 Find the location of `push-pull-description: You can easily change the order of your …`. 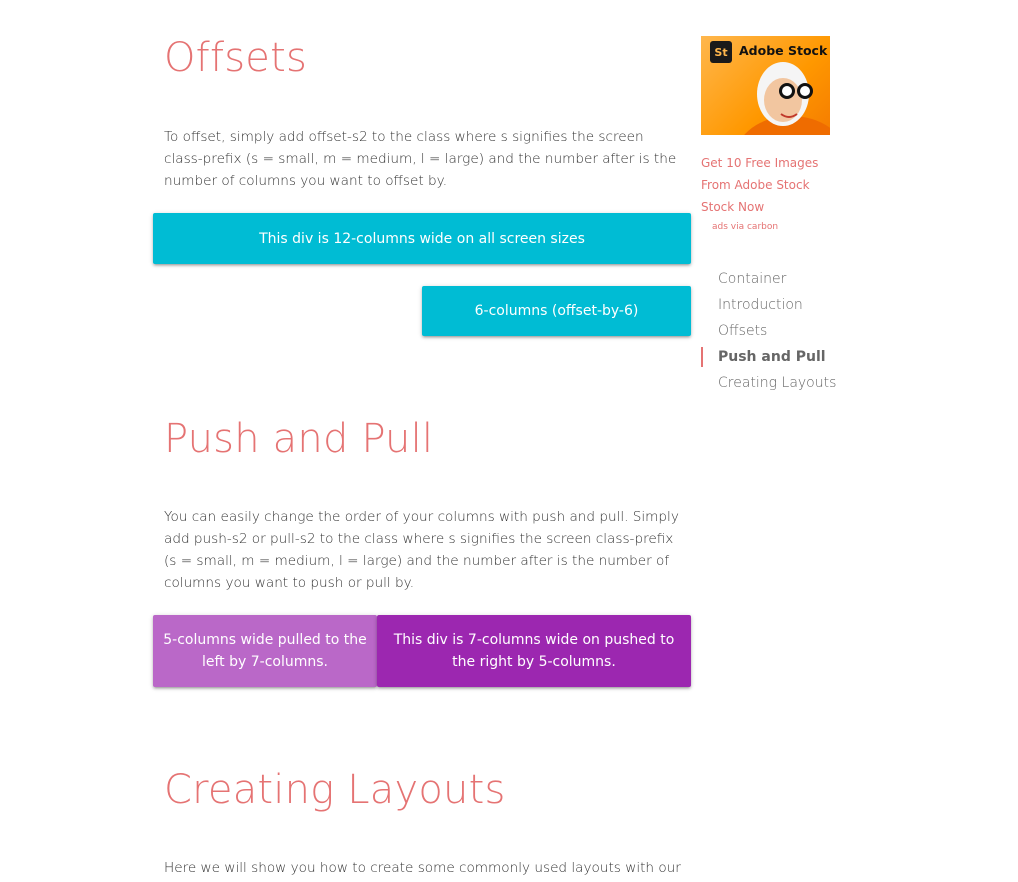

push-pull-description: You can easily change the order of your … is located at coordinates (421, 550).